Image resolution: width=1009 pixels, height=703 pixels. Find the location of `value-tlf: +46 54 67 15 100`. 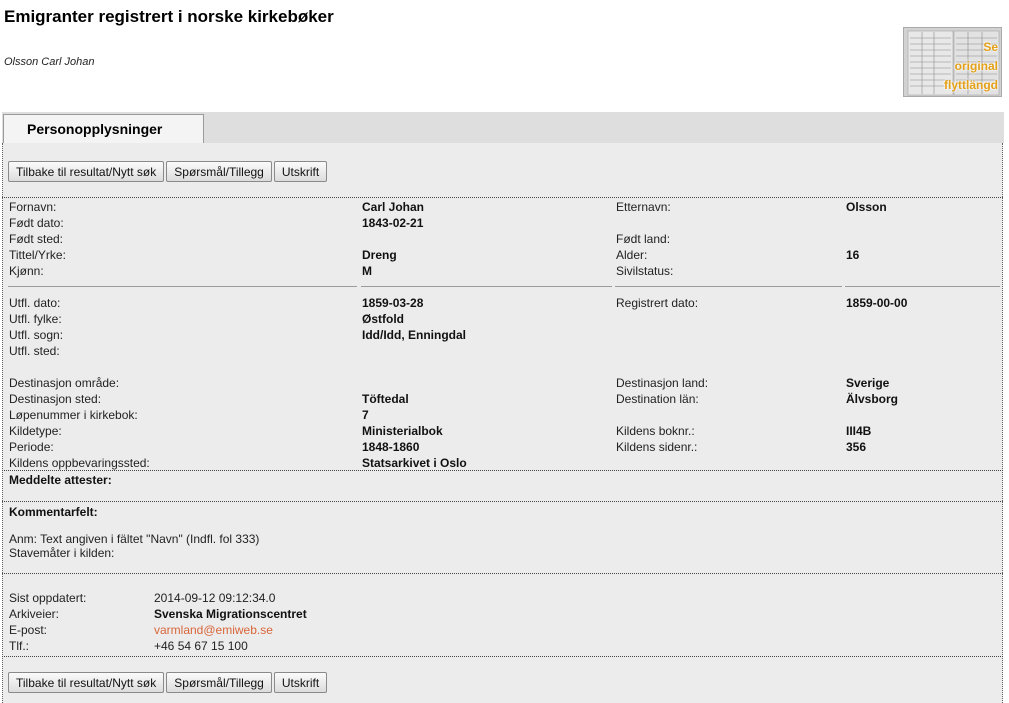

value-tlf: +46 54 67 15 100 is located at coordinates (201, 646).